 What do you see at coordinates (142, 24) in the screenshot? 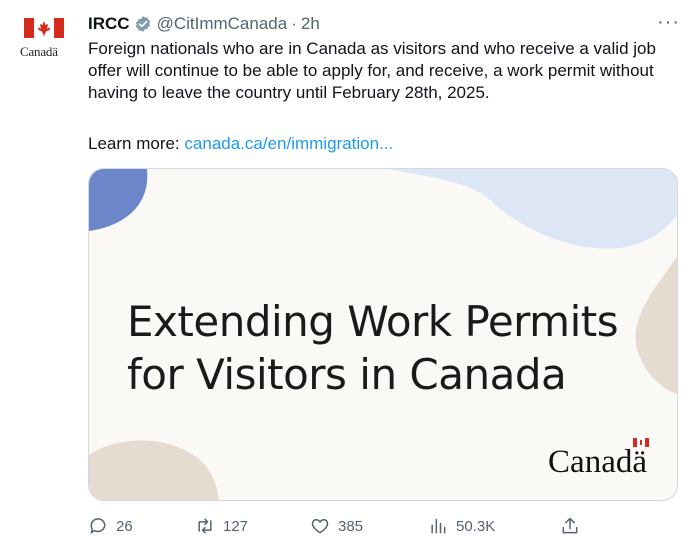
I see `verified-badge-icon` at bounding box center [142, 24].